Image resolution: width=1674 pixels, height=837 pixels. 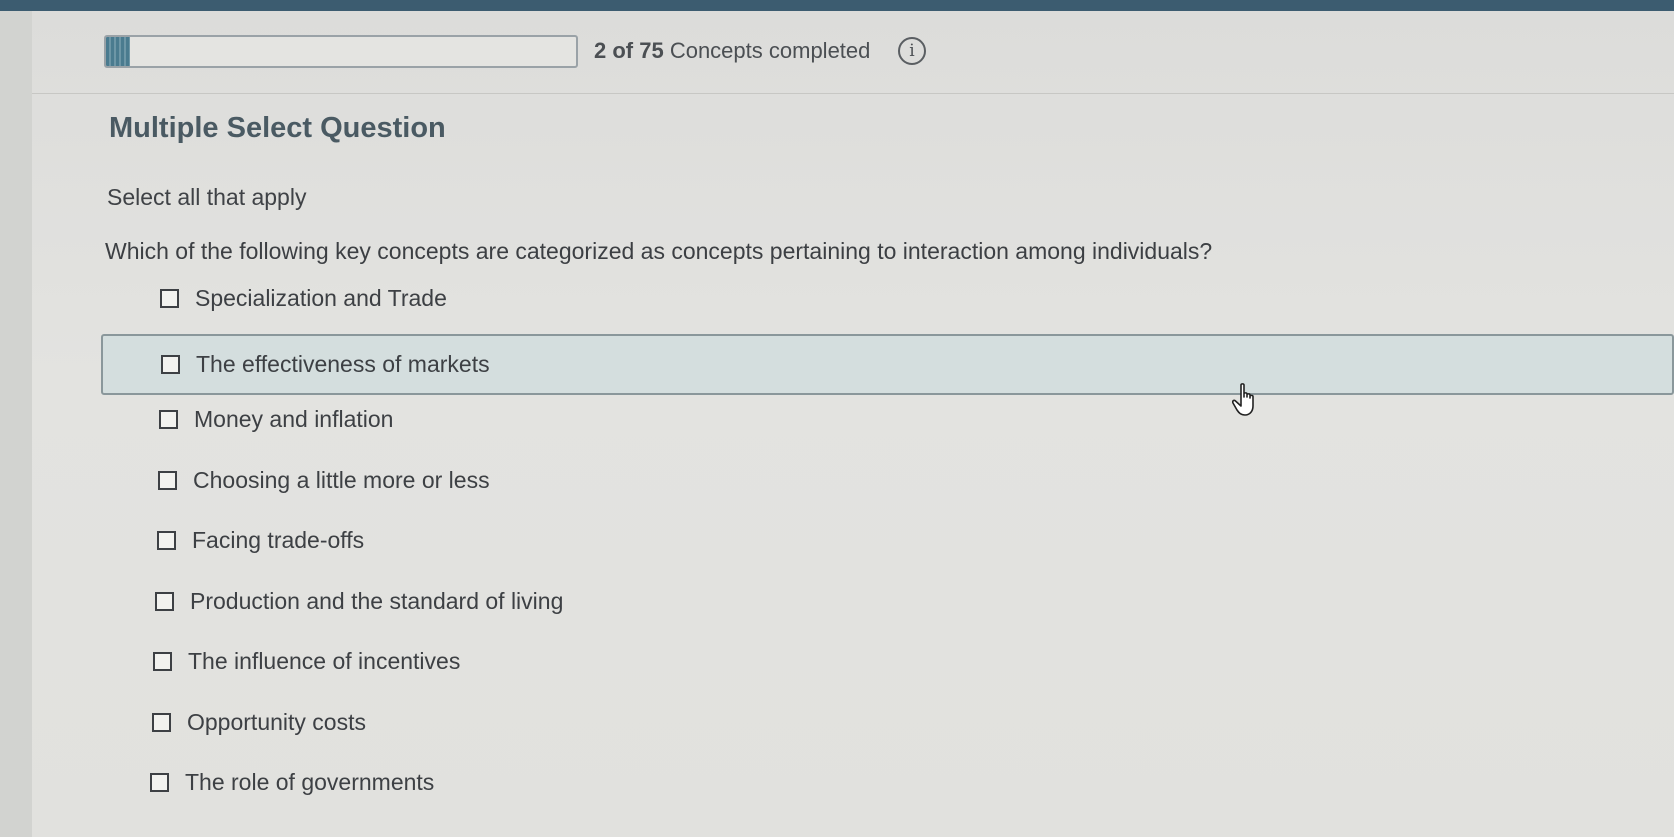 What do you see at coordinates (343, 364) in the screenshot?
I see `option-label: The effectiveness of markets` at bounding box center [343, 364].